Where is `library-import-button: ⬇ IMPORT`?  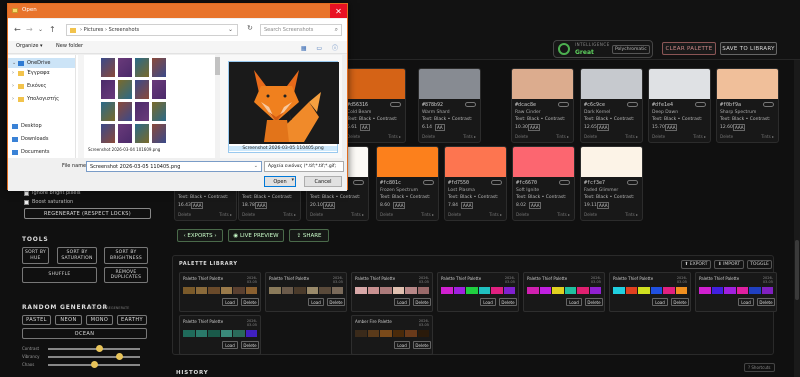 library-import-button: ⬇ IMPORT is located at coordinates (729, 264).